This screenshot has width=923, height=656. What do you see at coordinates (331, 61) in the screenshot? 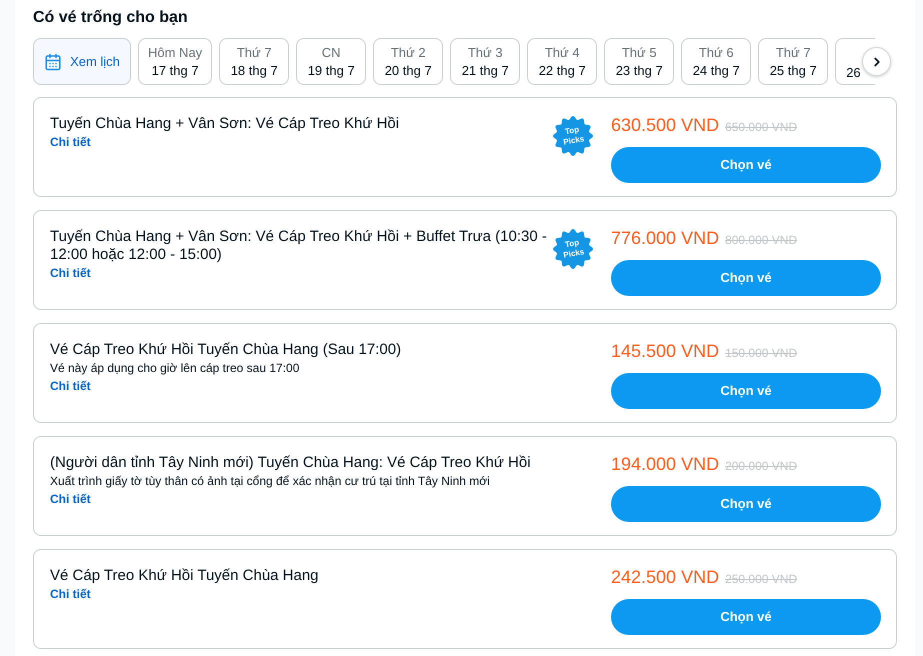
I see `date-tab: CN 19 thg 7` at bounding box center [331, 61].